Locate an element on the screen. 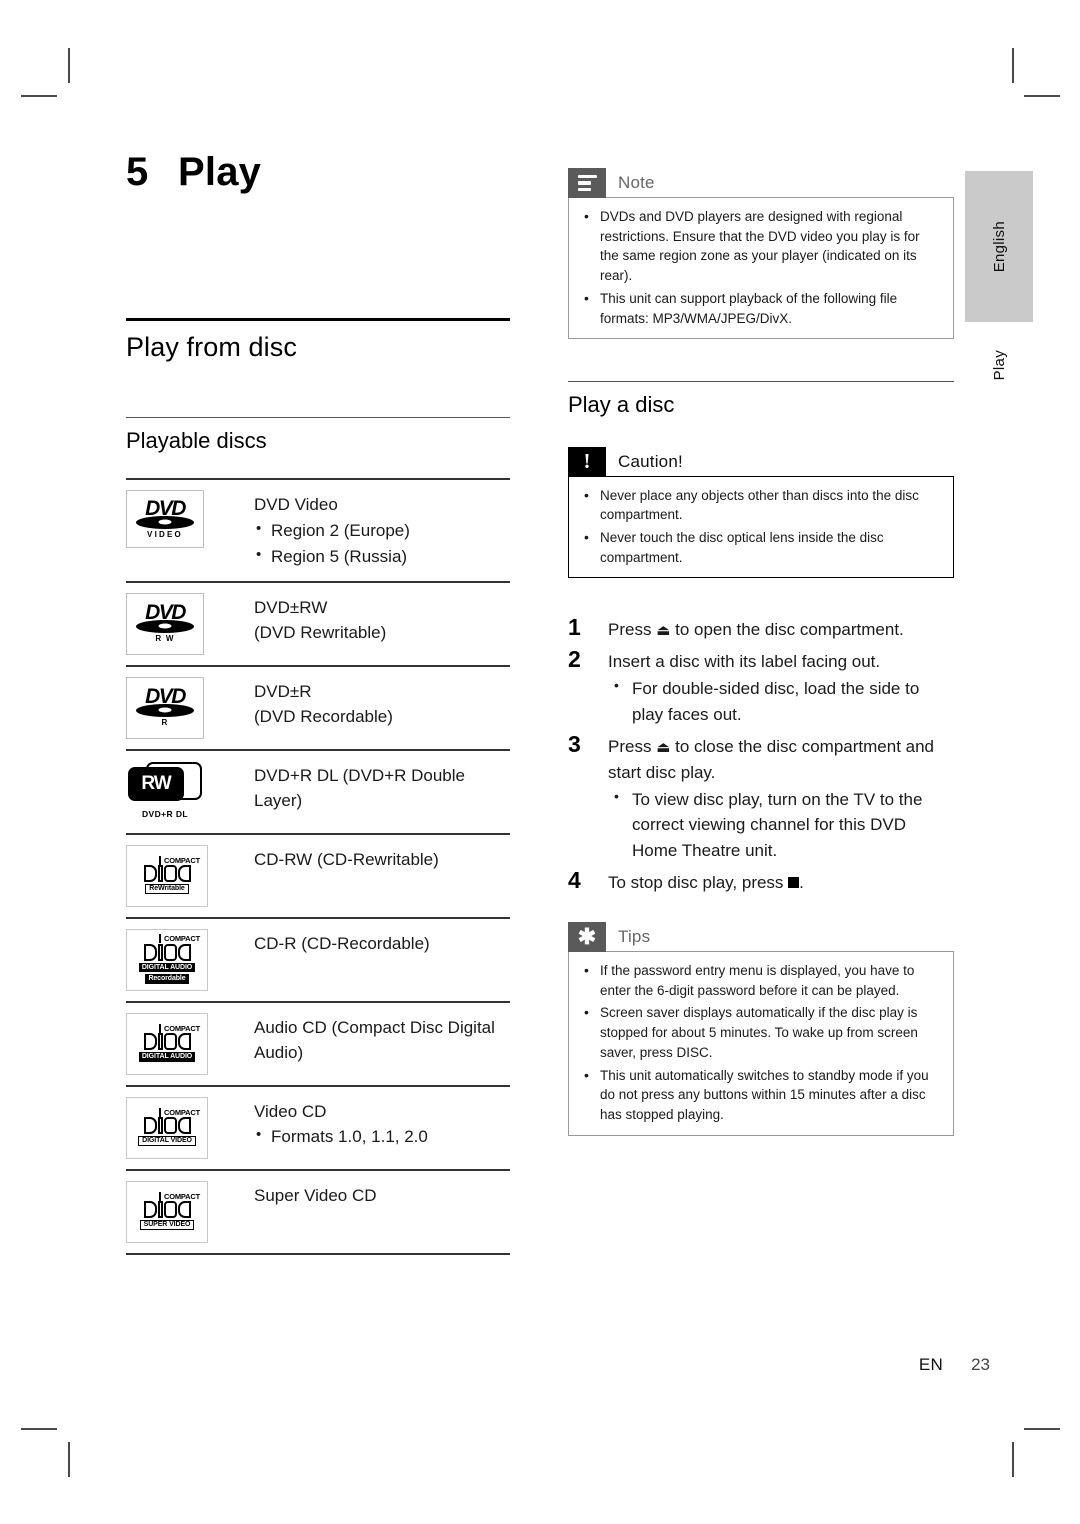 The height and width of the screenshot is (1524, 1080). crop-mark-top-left-horizontal is located at coordinates (39, 96).